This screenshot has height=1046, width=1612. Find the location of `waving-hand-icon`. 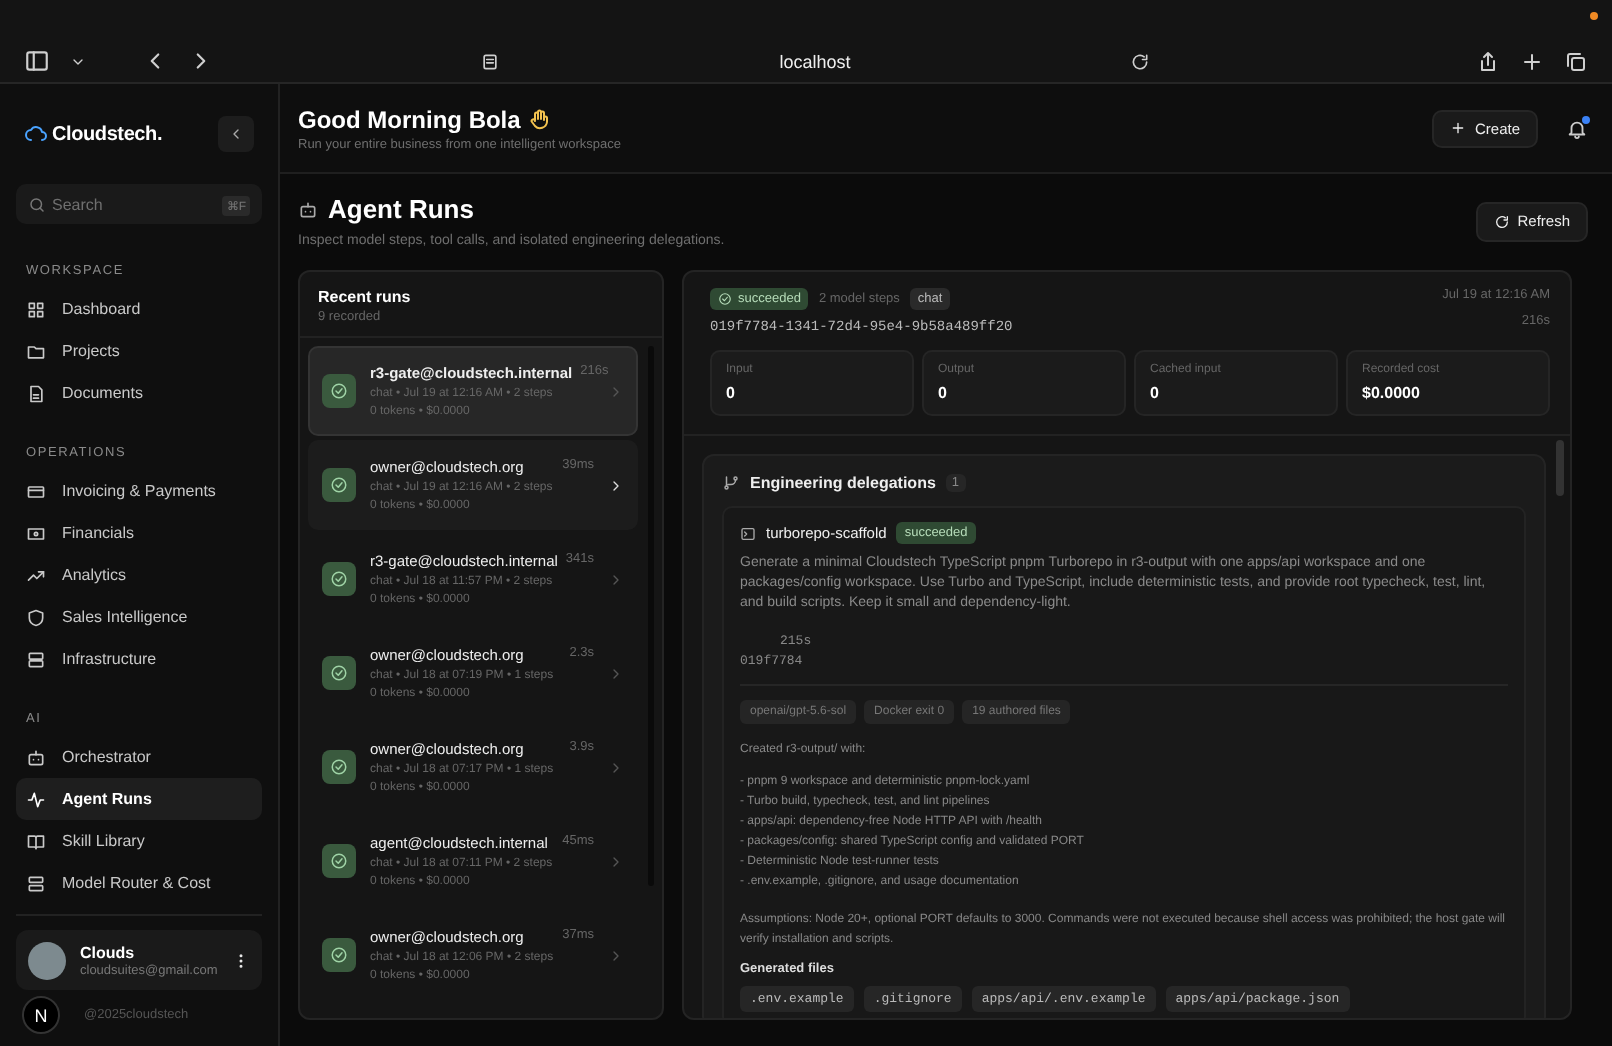

waving-hand-icon is located at coordinates (540, 119).